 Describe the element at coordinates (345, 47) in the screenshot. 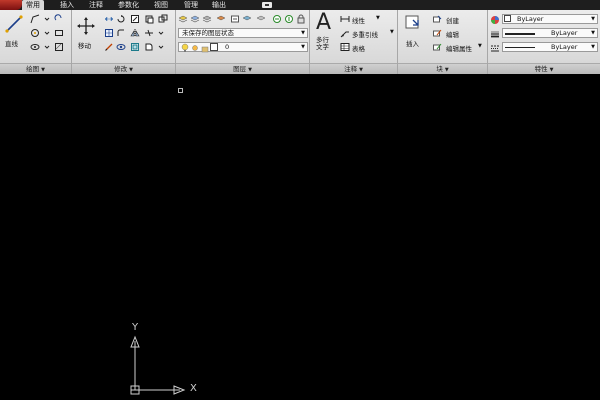

I see `table-icon` at that location.